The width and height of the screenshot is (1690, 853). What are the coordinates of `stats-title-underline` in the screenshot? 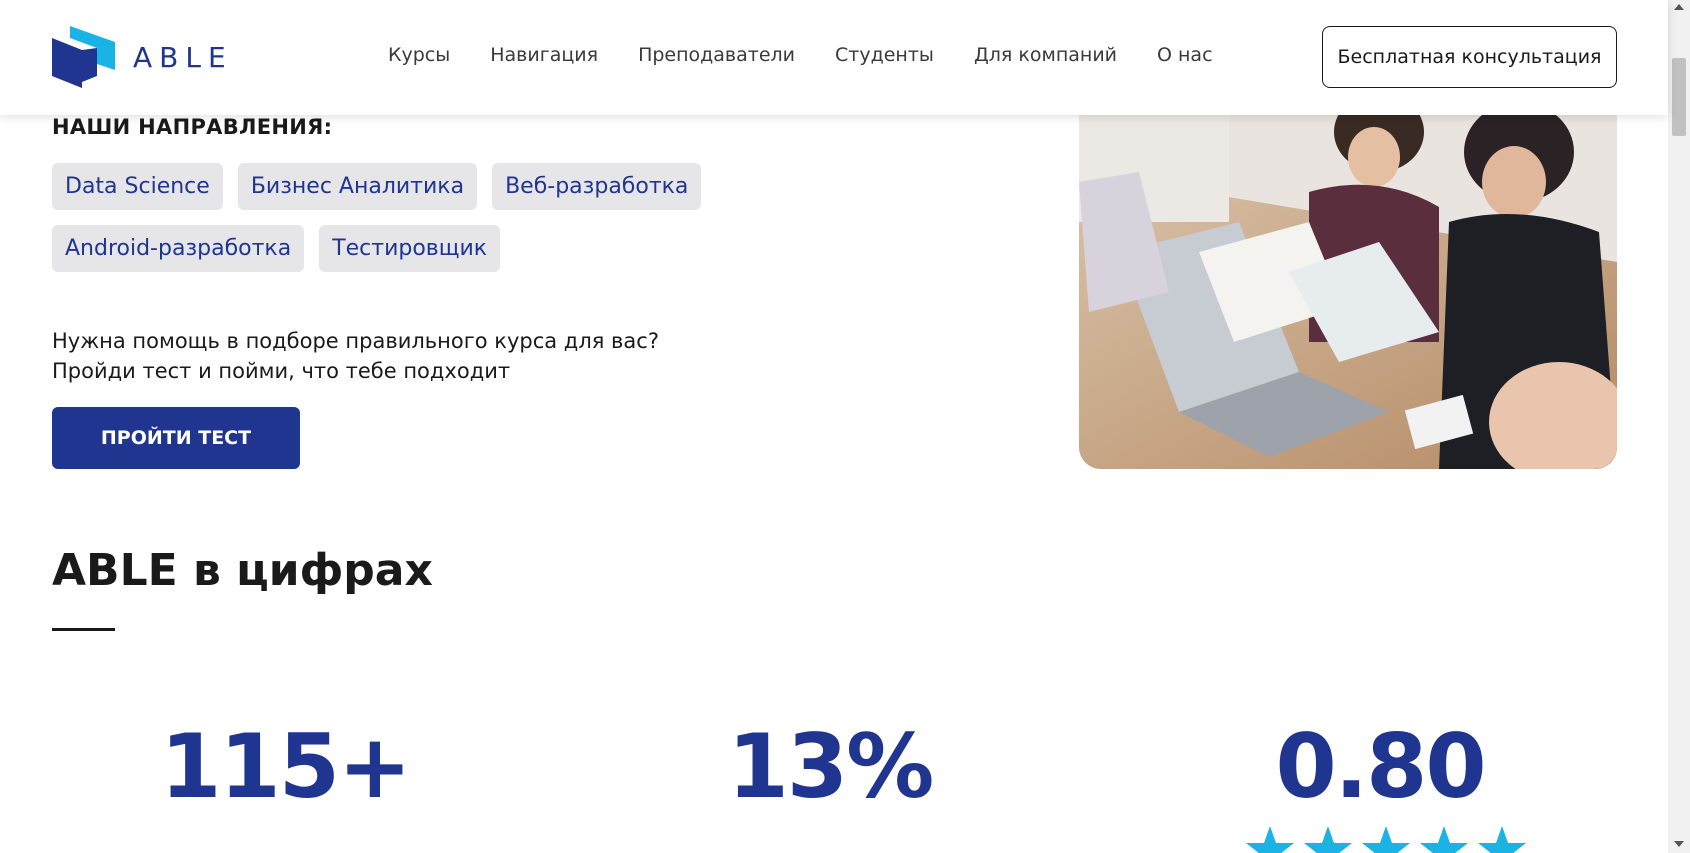 It's located at (83, 629).